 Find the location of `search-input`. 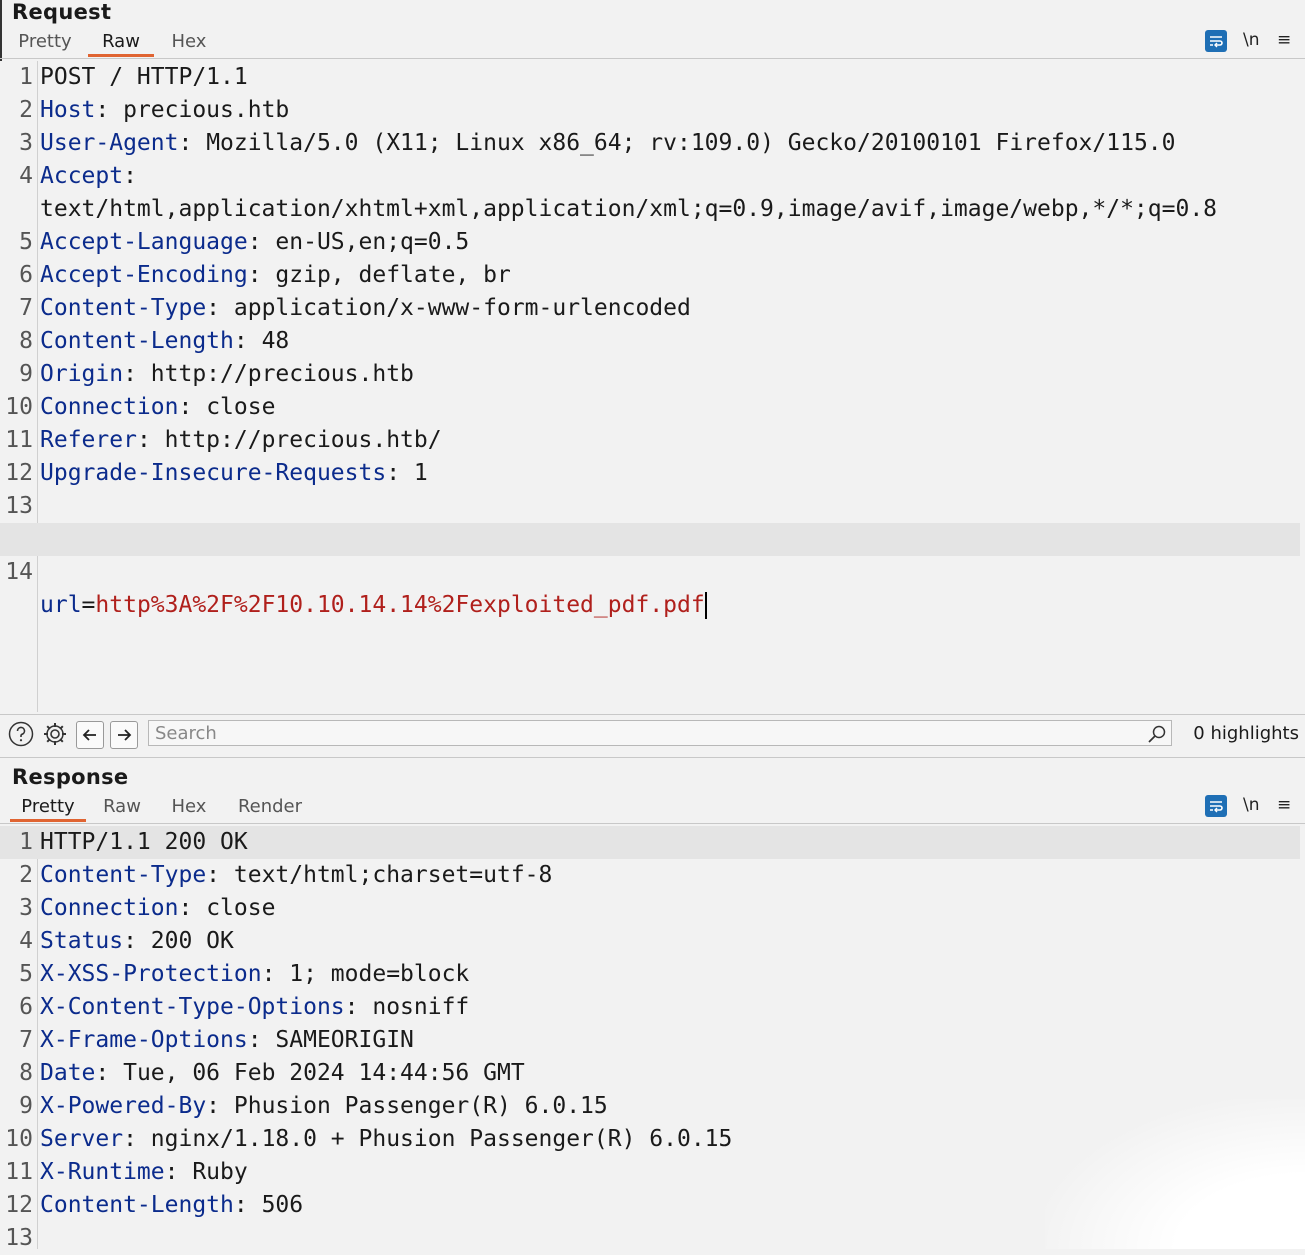

search-input is located at coordinates (660, 733).